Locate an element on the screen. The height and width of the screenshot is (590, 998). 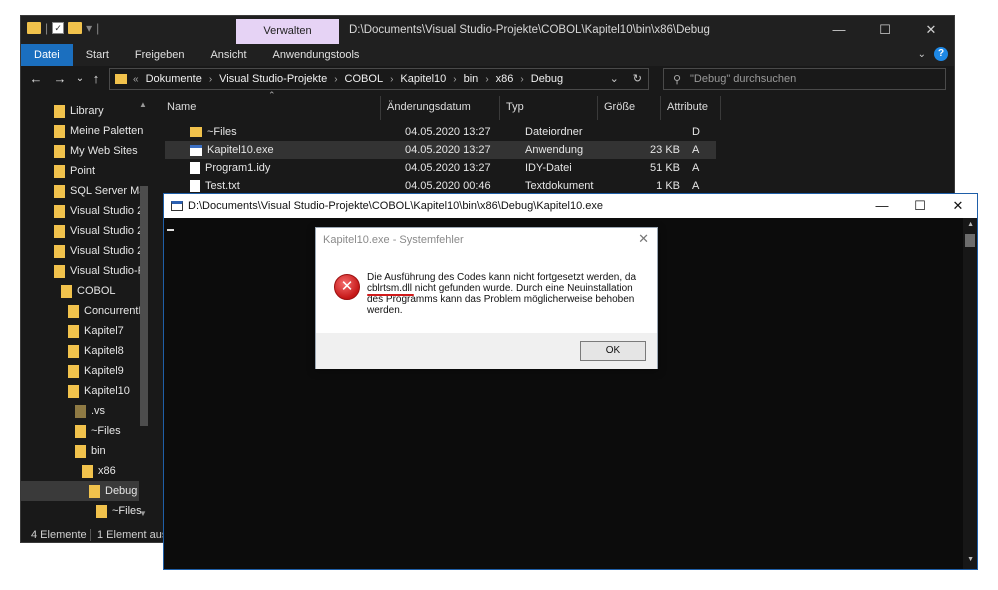
breadcrumb-cobol: COBOL is located at coordinates (364, 79).